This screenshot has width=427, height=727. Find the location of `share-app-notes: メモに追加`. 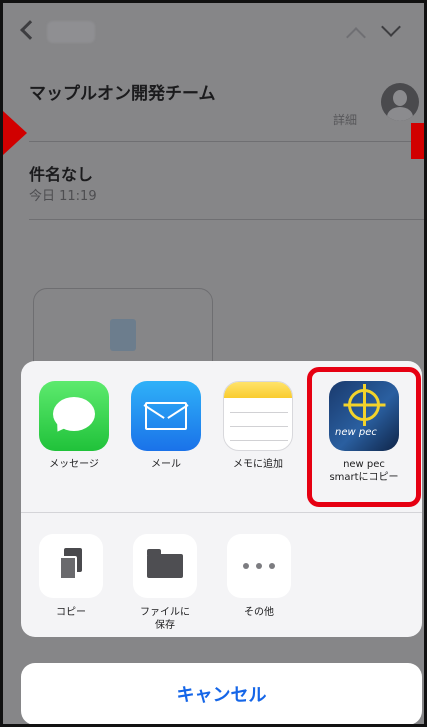

share-app-notes: メモに追加 is located at coordinates (258, 426).